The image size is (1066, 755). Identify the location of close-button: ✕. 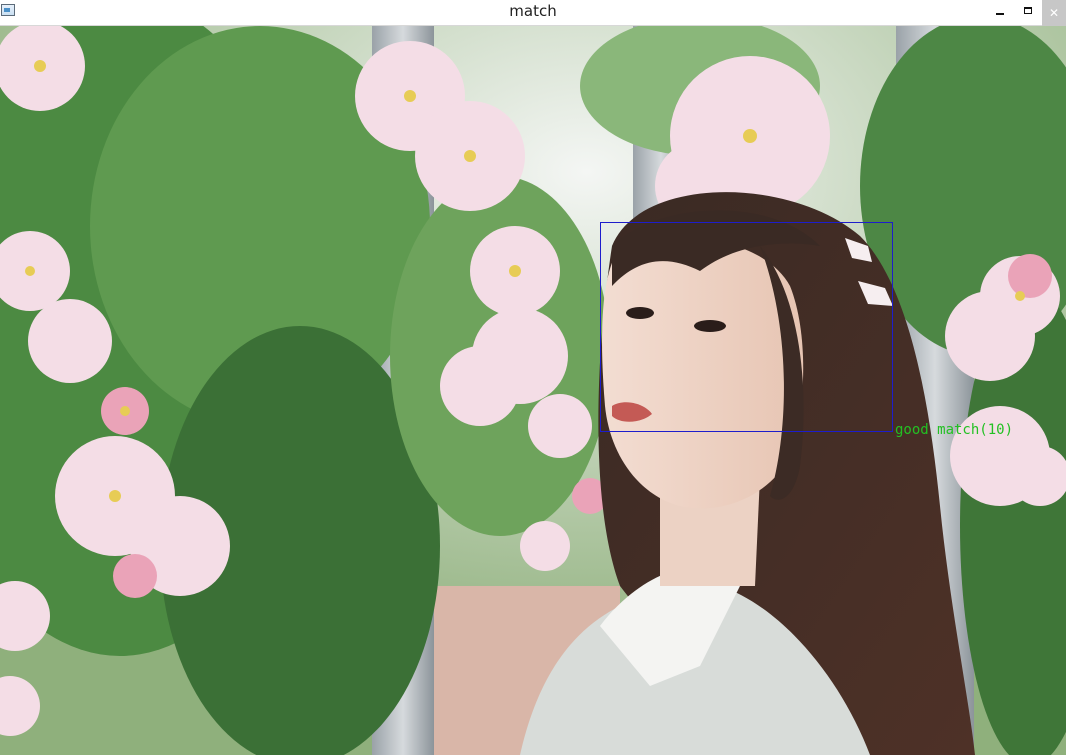
(1054, 13).